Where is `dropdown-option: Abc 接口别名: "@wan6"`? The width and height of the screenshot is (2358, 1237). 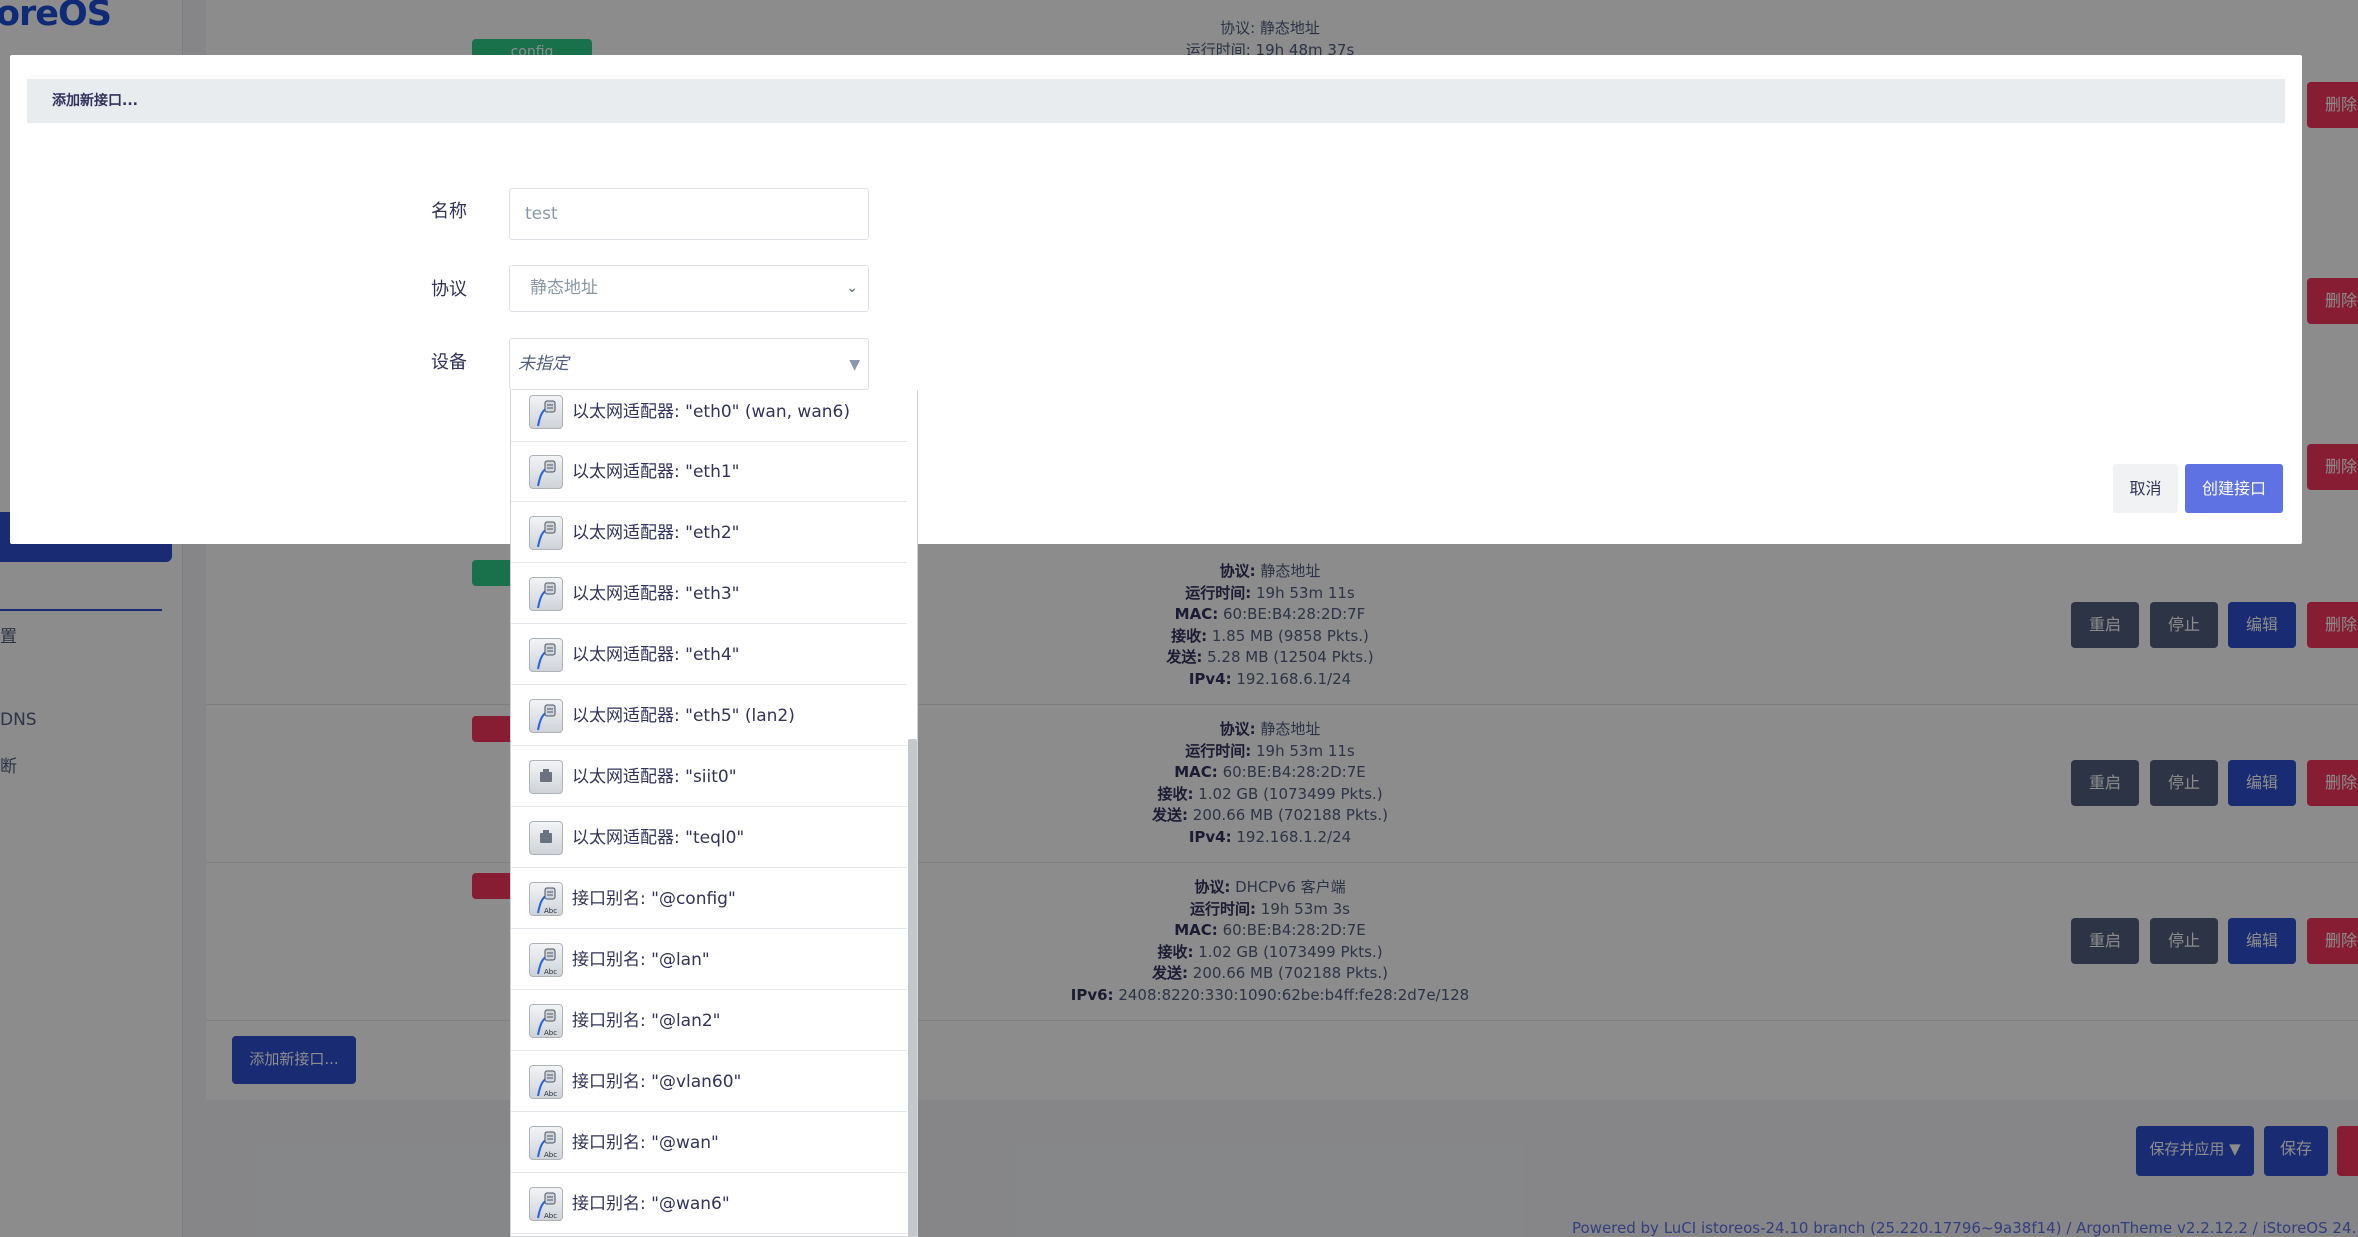
dropdown-option: Abc 接口别名: "@wan6" is located at coordinates (709, 1204).